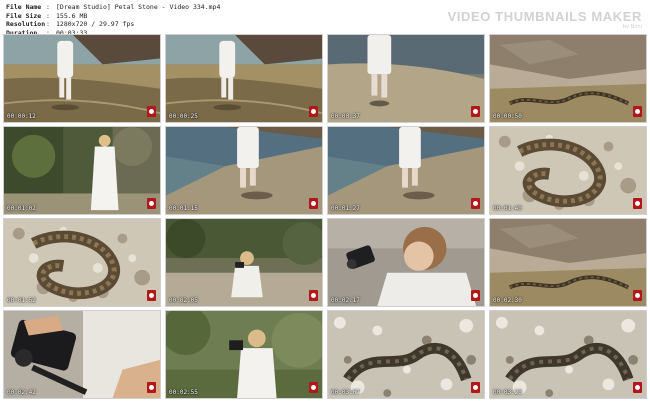 This screenshot has height=402, width=650. I want to click on thumbnail-timestamp: 00:03:07, so click(345, 392).